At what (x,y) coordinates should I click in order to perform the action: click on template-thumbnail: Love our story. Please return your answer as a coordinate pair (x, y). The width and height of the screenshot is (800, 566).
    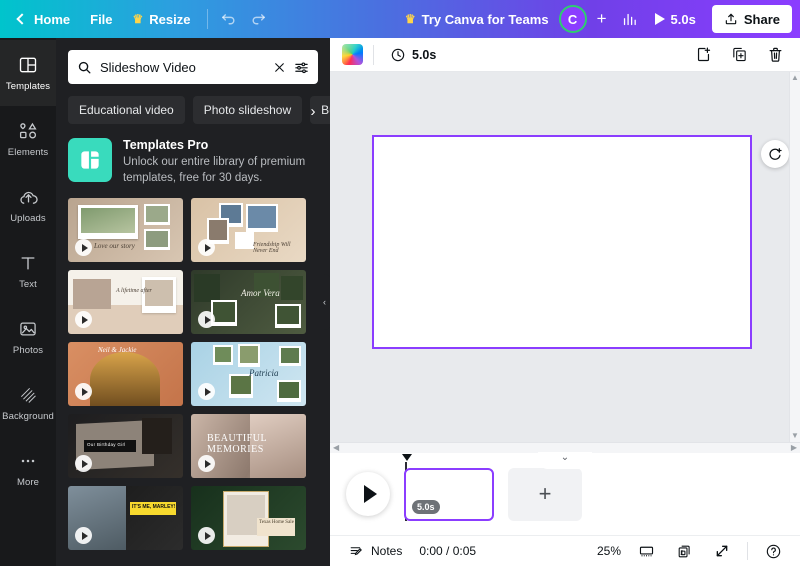
    Looking at the image, I should click on (125, 230).